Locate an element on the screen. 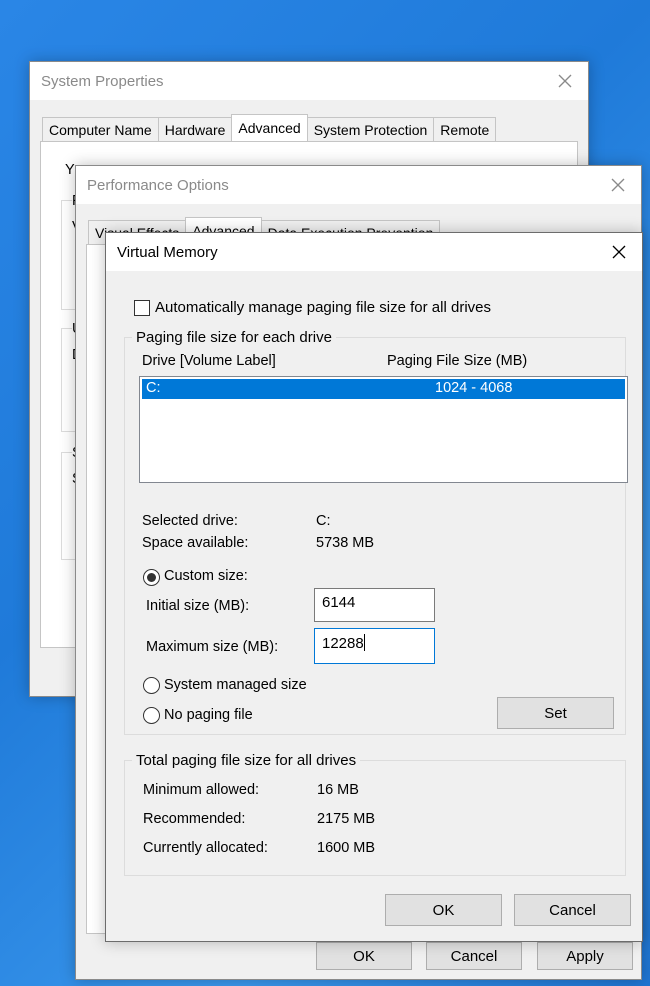  tab-advanced: Advanced is located at coordinates (269, 127).